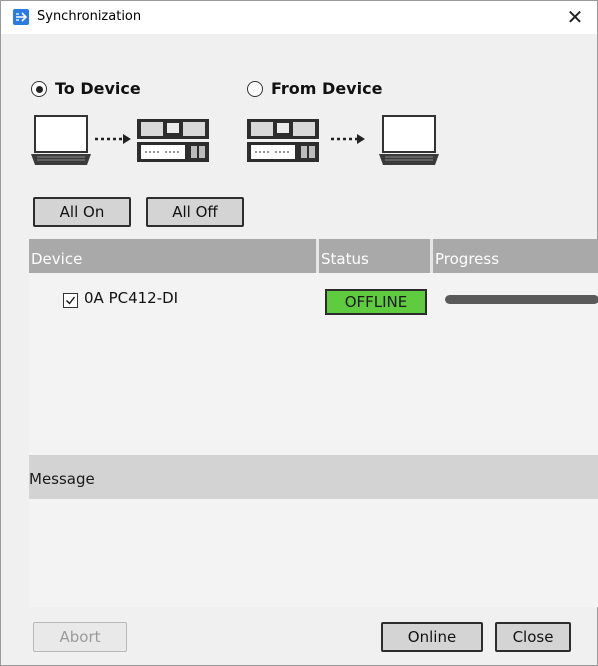  I want to click on radio-from-device-label: From Device, so click(327, 88).